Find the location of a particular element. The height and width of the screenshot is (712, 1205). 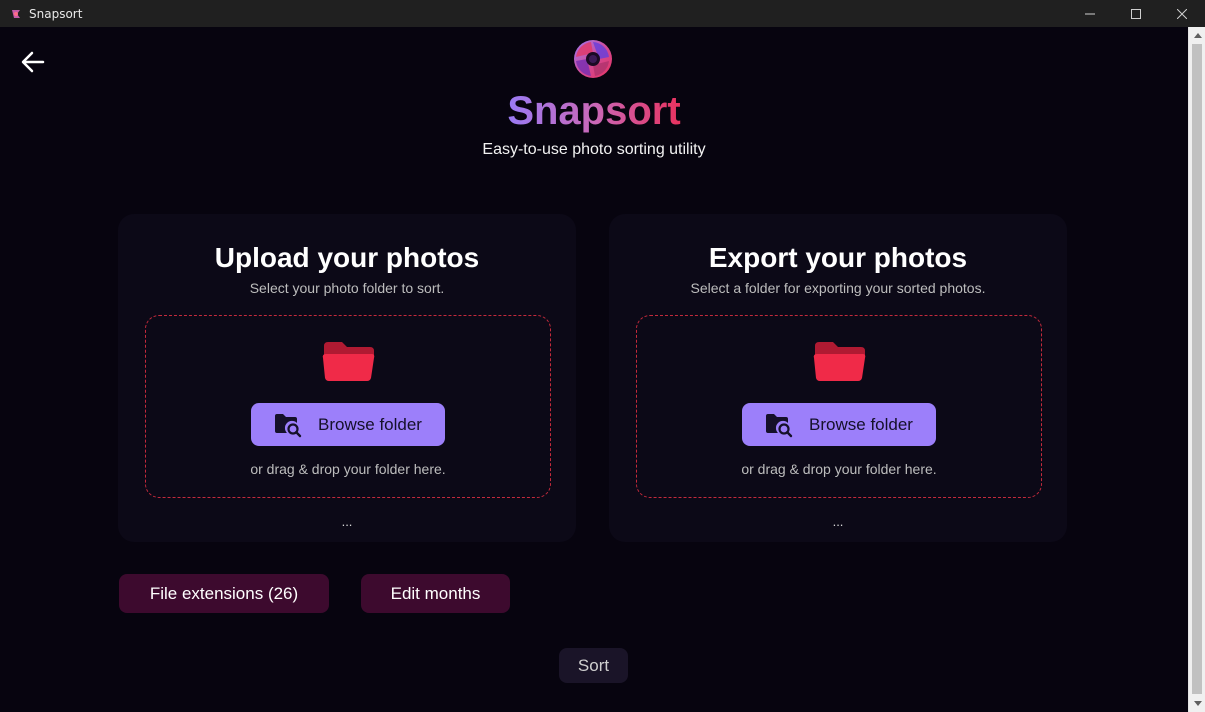

edit-months-button: Edit months is located at coordinates (435, 593).